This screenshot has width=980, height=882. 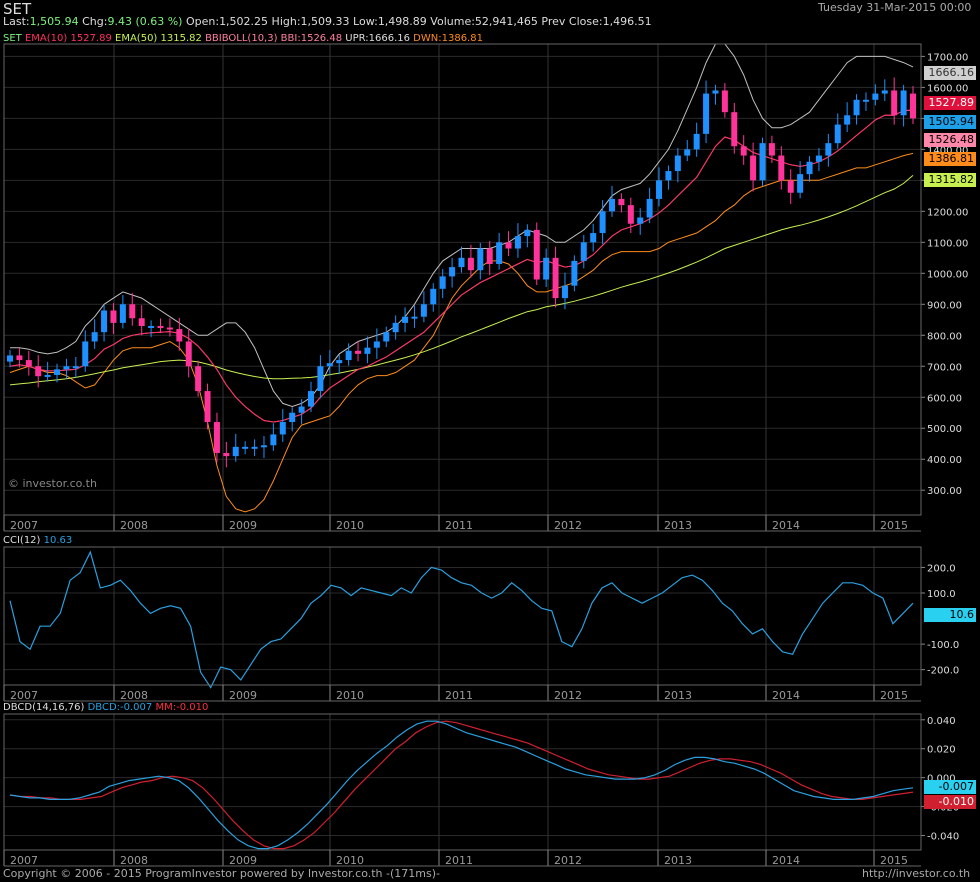 I want to click on cci-pane, so click(x=461, y=619).